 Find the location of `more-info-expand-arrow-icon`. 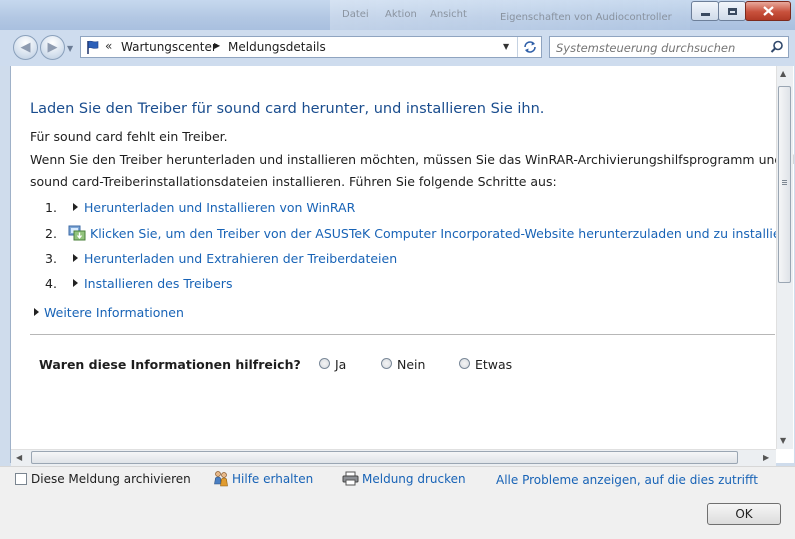

more-info-expand-arrow-icon is located at coordinates (36, 312).